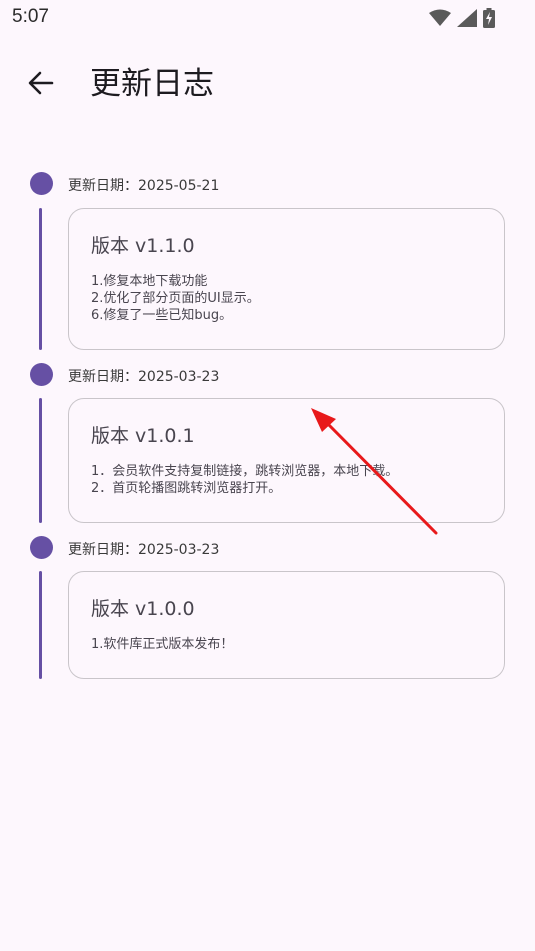  Describe the element at coordinates (143, 609) in the screenshot. I see `version-title: 版本 v1.0.0` at that location.